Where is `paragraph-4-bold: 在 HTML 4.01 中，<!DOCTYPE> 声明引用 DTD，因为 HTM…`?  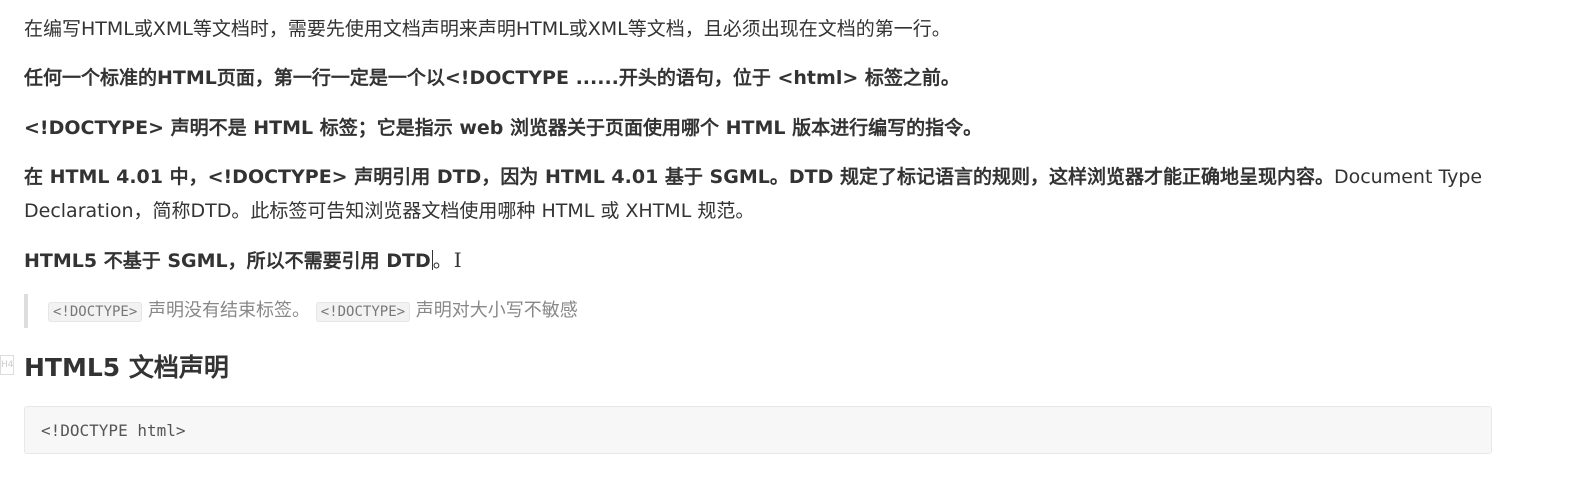
paragraph-4-bold: 在 HTML 4.01 中，<!DOCTYPE> 声明引用 DTD，因为 HTM… is located at coordinates (679, 177).